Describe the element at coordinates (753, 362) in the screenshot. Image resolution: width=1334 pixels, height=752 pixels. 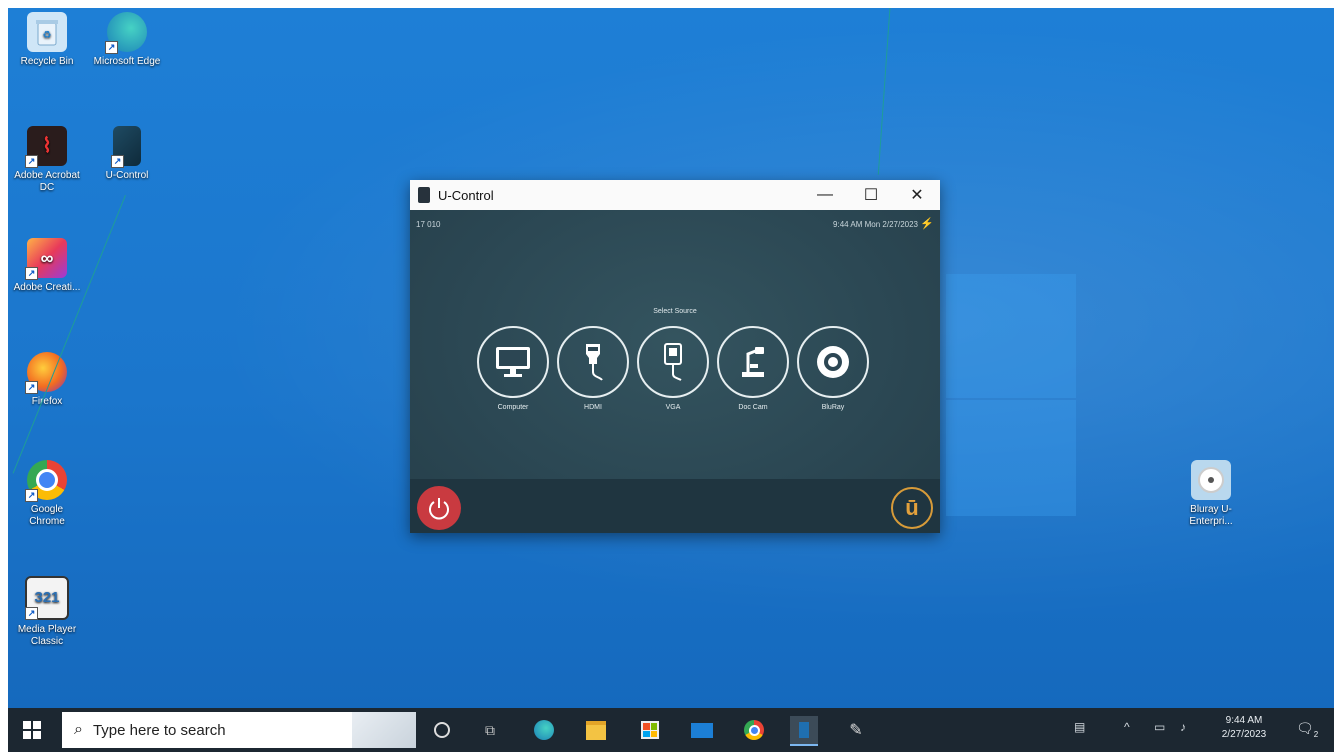
I see `doc-cam-icon` at that location.